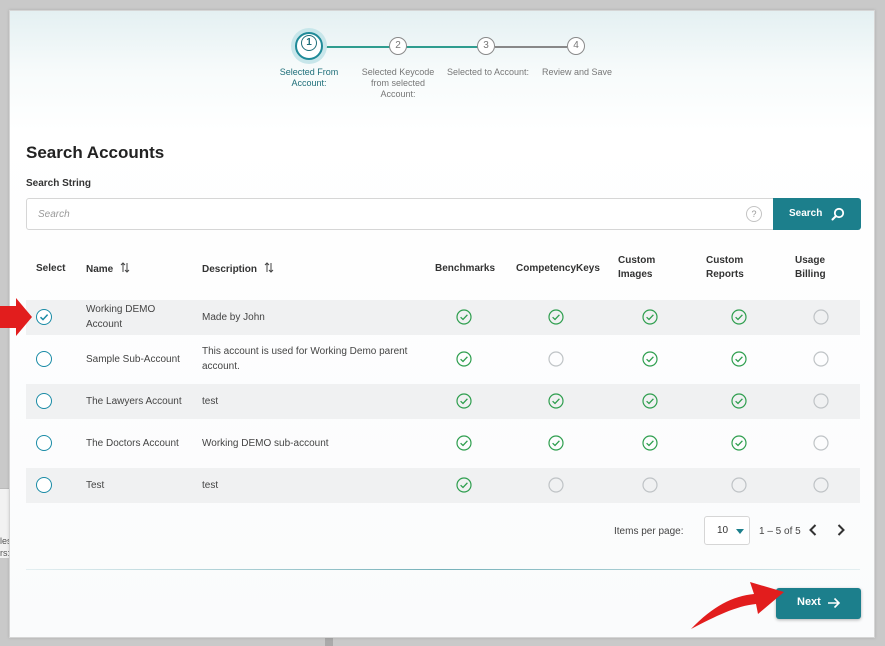 This screenshot has height=646, width=885. What do you see at coordinates (265, 443) in the screenshot?
I see `row-description: Working DEMO sub-account` at bounding box center [265, 443].